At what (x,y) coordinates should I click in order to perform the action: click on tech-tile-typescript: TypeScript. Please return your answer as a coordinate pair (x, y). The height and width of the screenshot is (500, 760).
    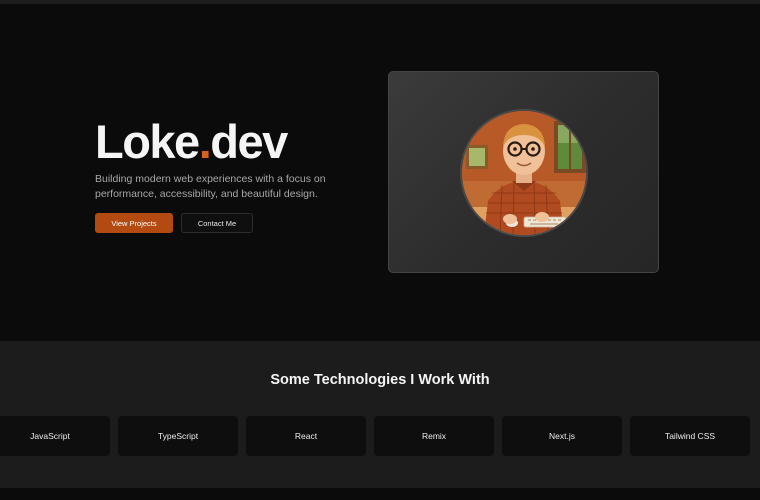
    Looking at the image, I should click on (178, 436).